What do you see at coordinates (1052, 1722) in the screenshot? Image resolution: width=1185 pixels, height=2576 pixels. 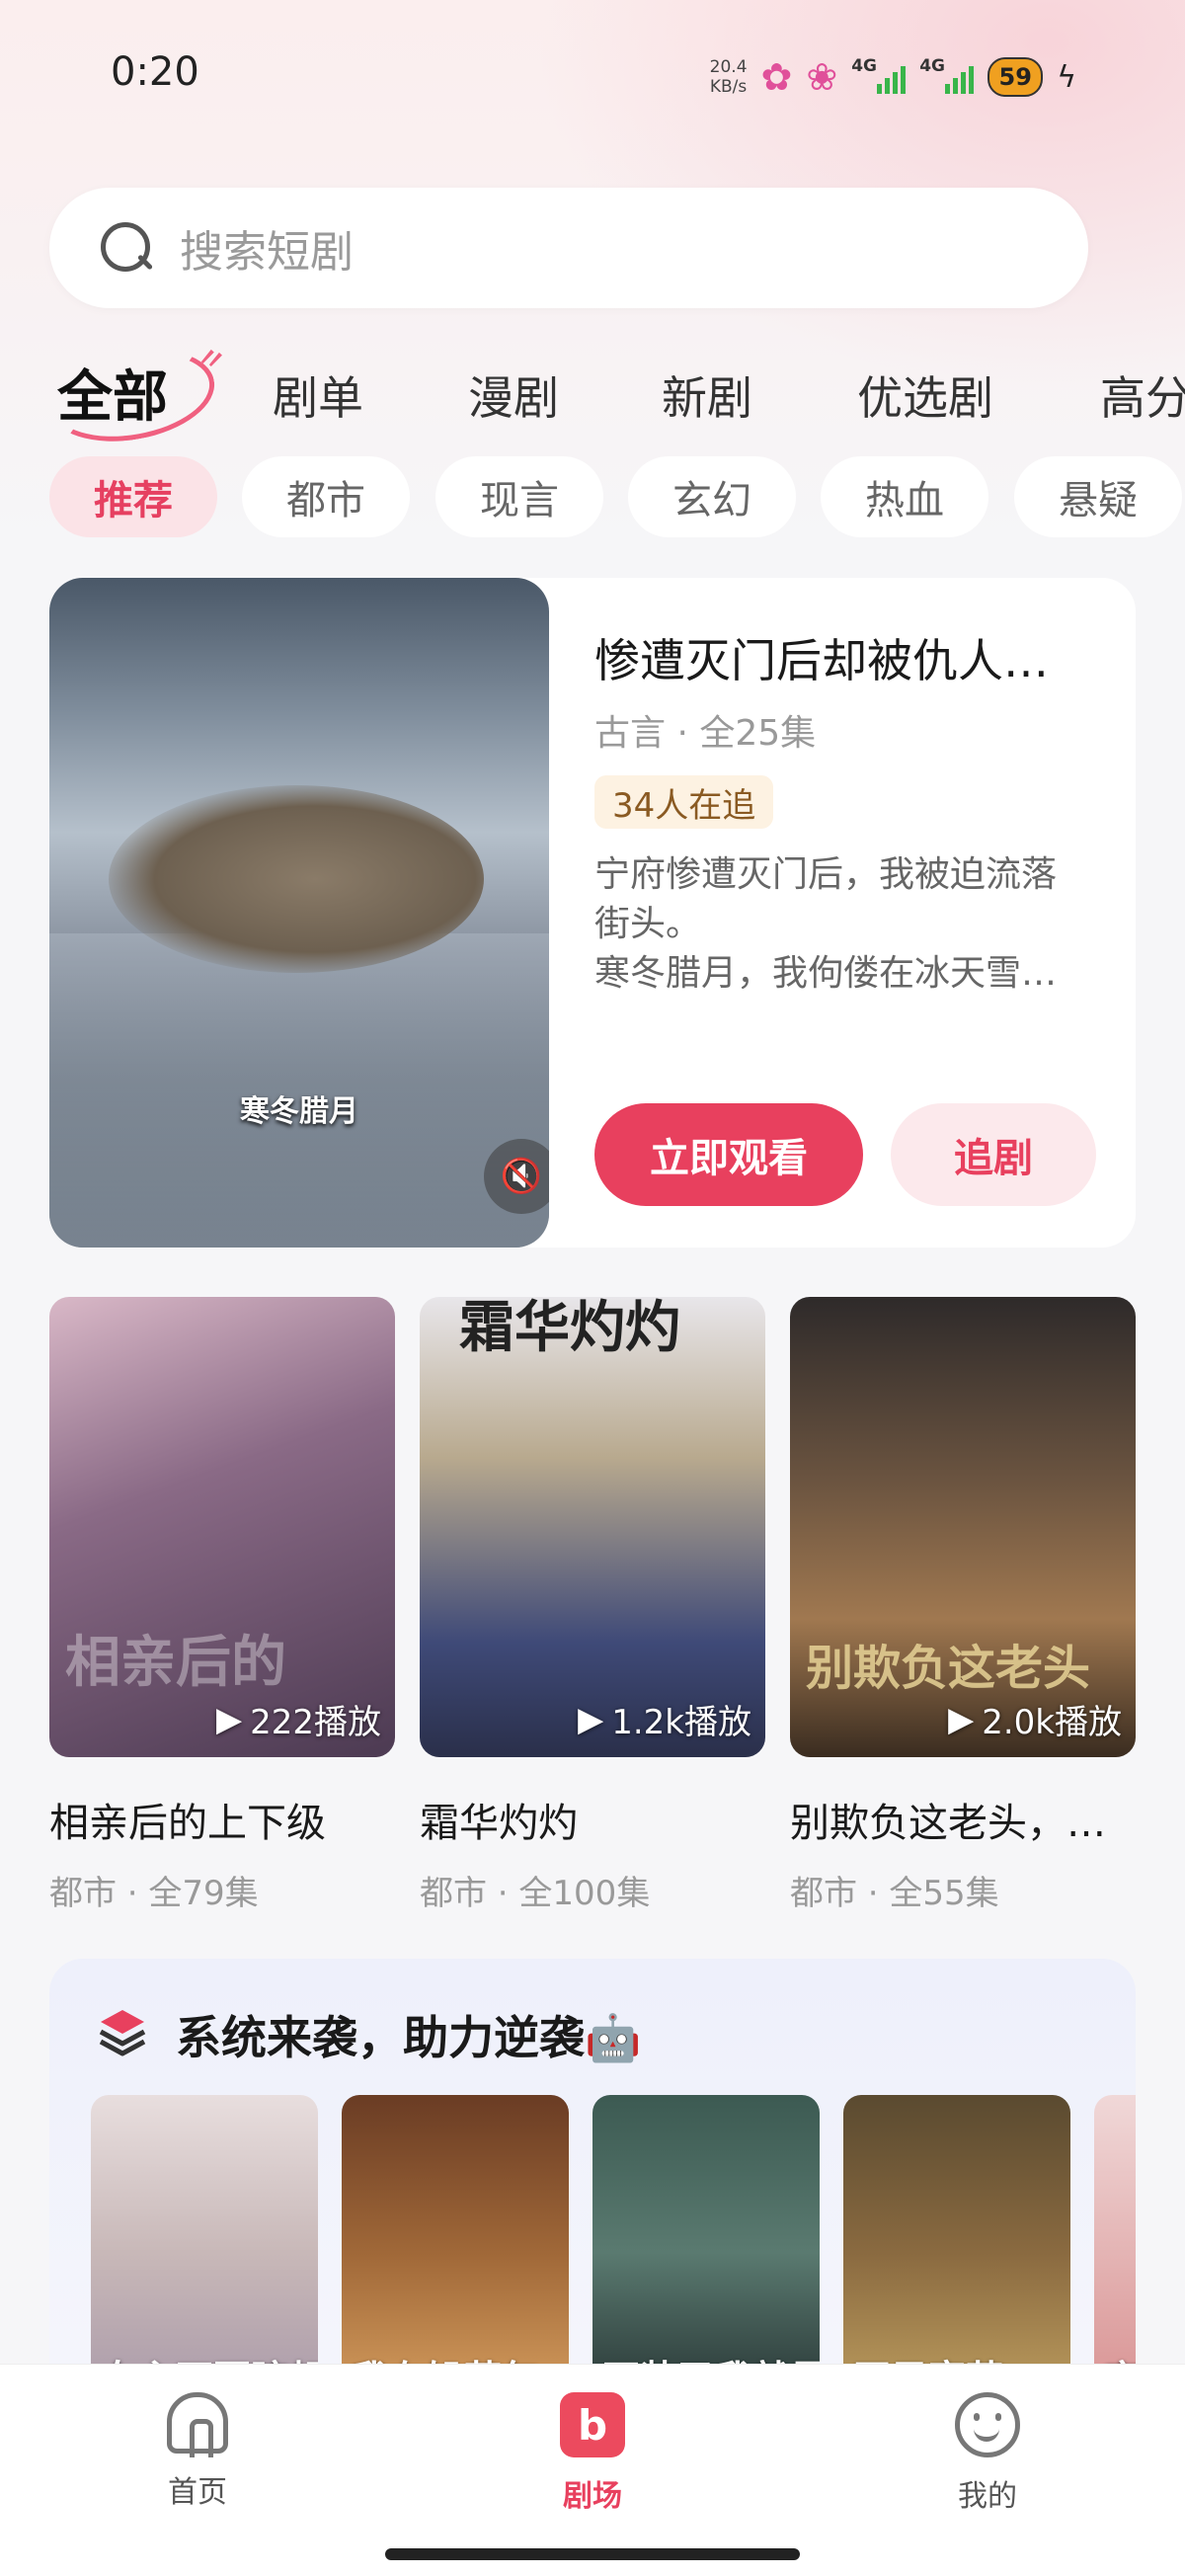 I see `play-count-value: 2.0k播放` at bounding box center [1052, 1722].